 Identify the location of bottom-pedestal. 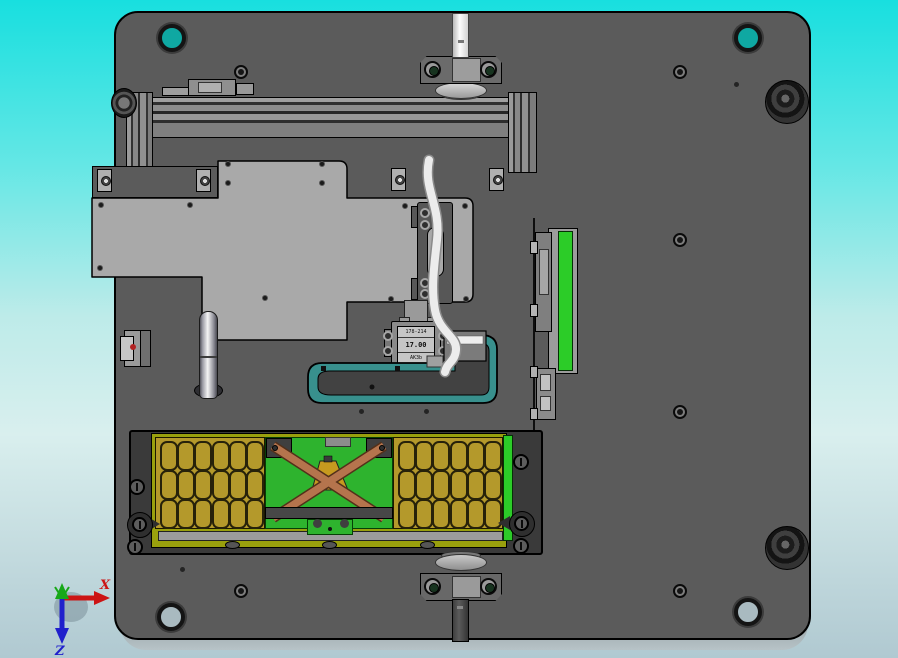
(461, 562).